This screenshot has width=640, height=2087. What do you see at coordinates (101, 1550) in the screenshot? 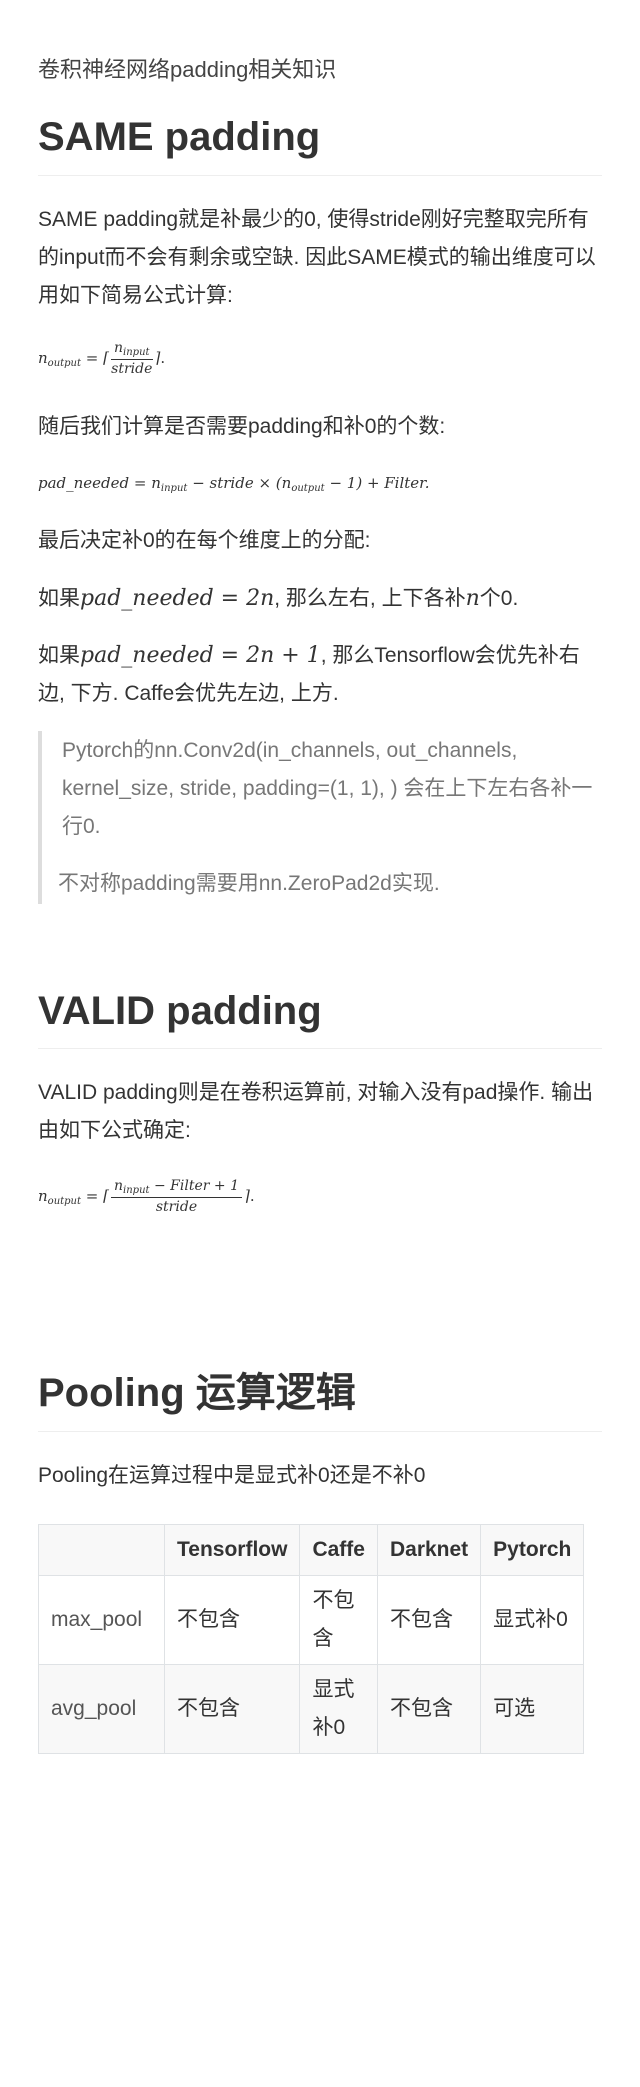
I see `table-header` at bounding box center [101, 1550].